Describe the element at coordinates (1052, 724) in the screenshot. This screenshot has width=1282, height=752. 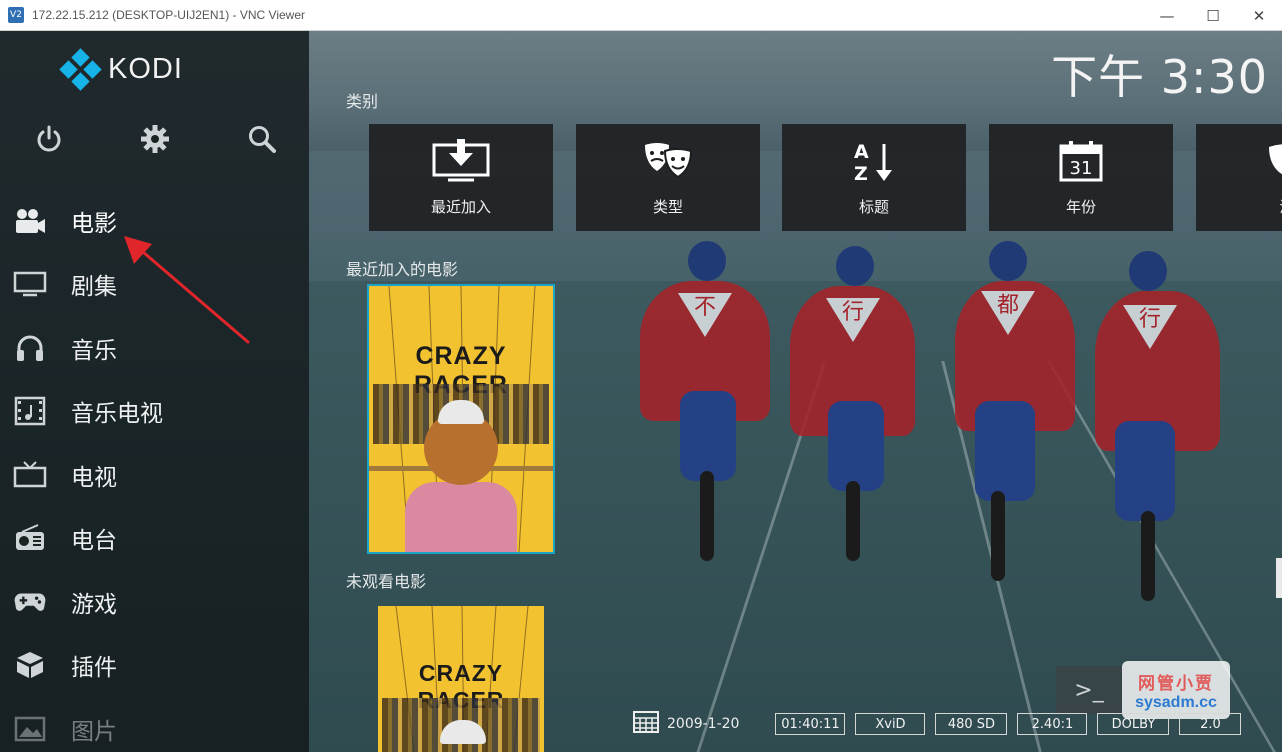
I see `flag-aspect-ratio: 2.40:1` at that location.